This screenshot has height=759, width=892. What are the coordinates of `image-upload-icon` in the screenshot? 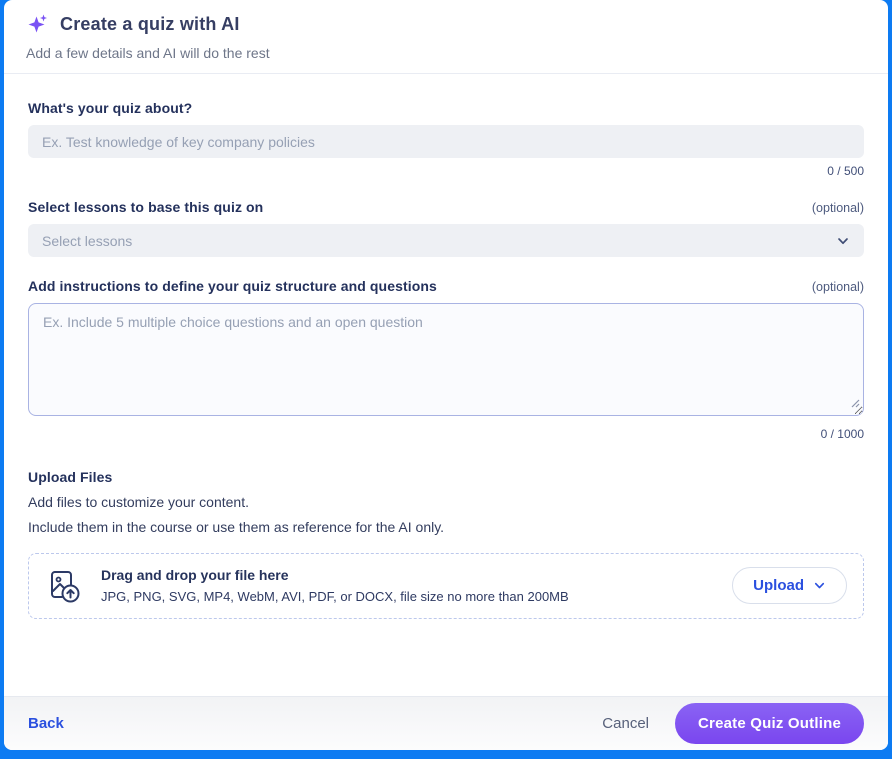 It's located at (65, 586).